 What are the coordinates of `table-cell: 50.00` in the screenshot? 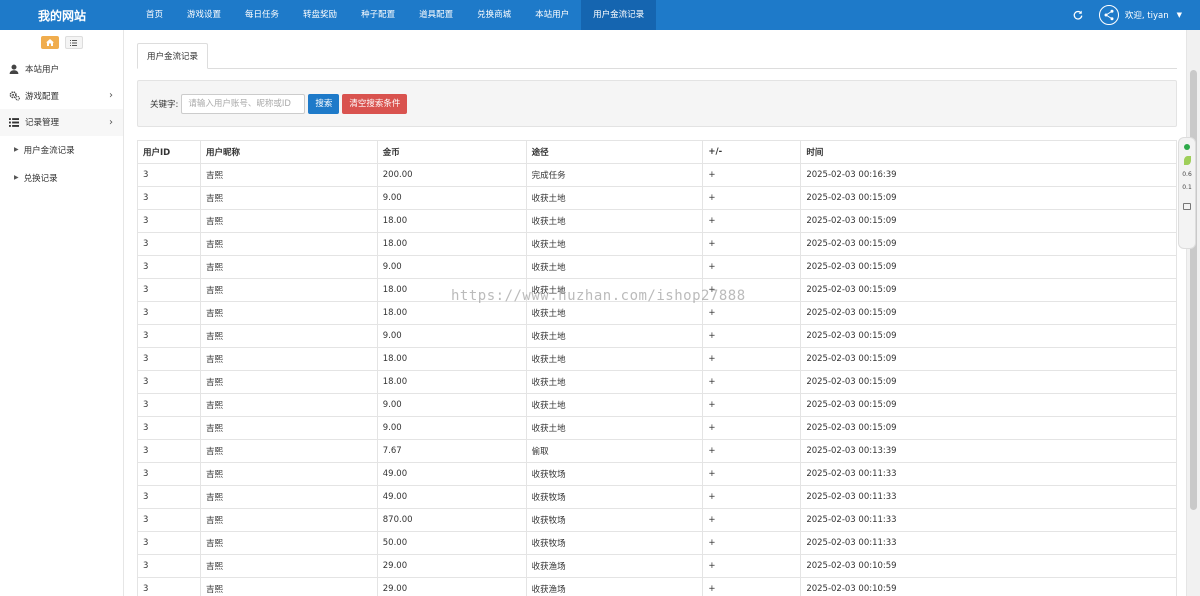 It's located at (451, 543).